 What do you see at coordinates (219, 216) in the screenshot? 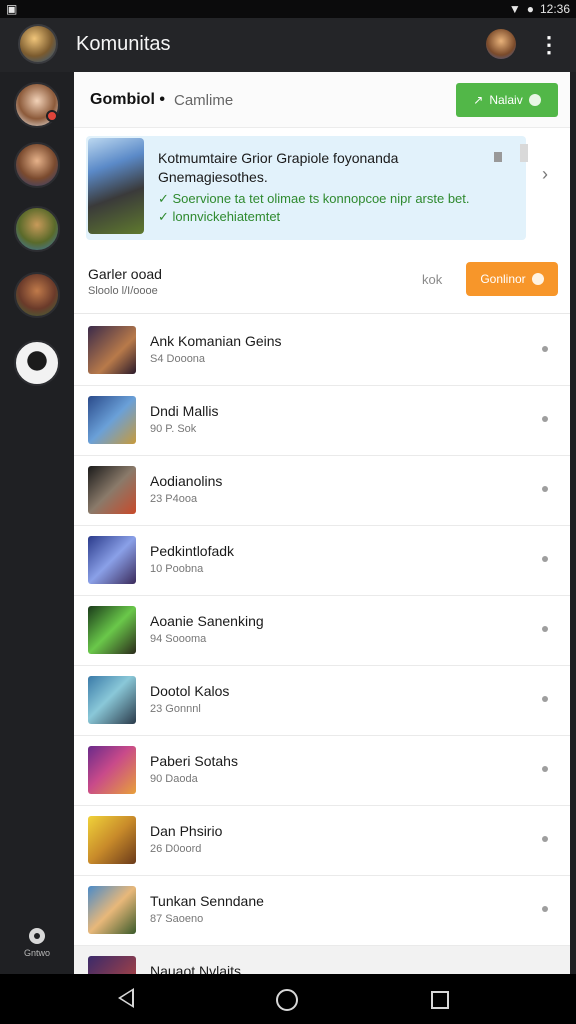
I see `banner-line-4: ✓ lonnvickehiatemtet` at bounding box center [219, 216].